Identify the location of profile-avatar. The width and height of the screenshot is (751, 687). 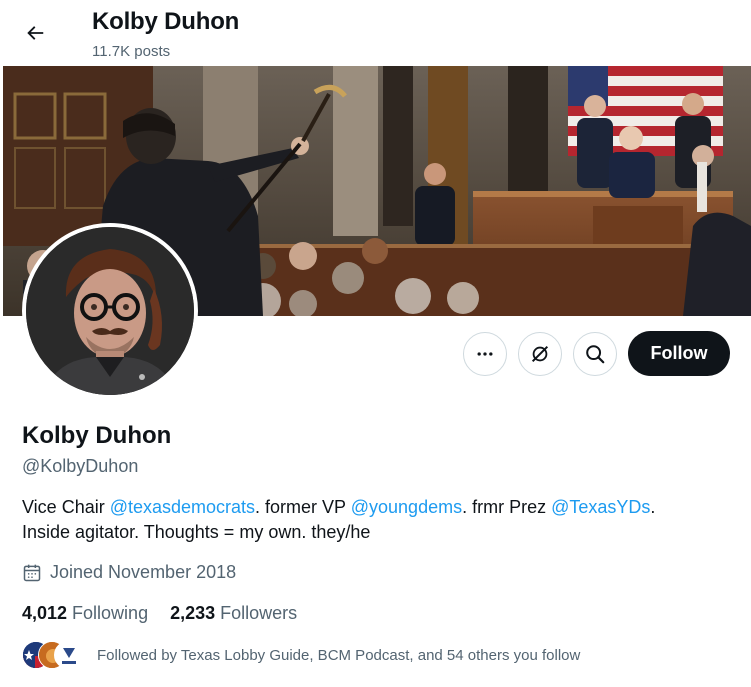
(110, 311).